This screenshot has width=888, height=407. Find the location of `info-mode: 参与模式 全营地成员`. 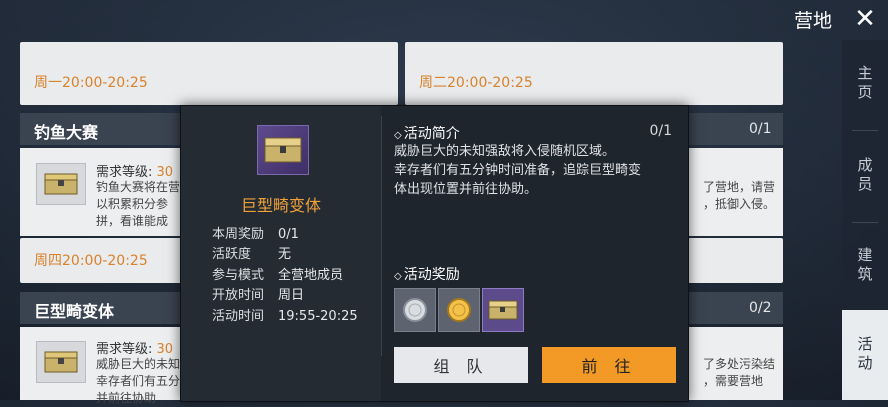

info-mode: 参与模式 全营地成员 is located at coordinates (278, 275).